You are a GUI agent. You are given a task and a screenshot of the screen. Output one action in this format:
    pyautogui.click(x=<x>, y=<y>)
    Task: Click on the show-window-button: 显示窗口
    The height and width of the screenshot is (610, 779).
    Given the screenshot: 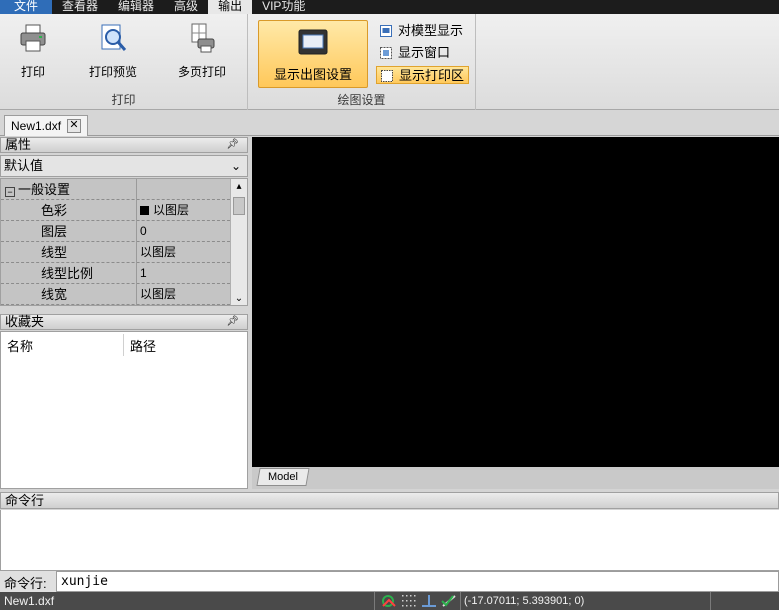 What is the action you would take?
    pyautogui.click(x=415, y=53)
    